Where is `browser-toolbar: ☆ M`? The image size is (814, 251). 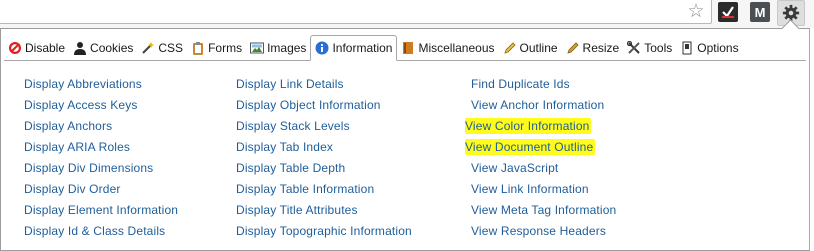
browser-toolbar: ☆ M is located at coordinates (407, 14).